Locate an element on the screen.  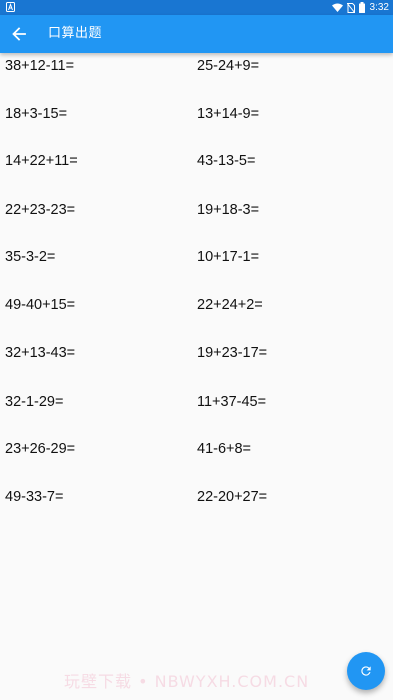
refresh-button is located at coordinates (366, 671).